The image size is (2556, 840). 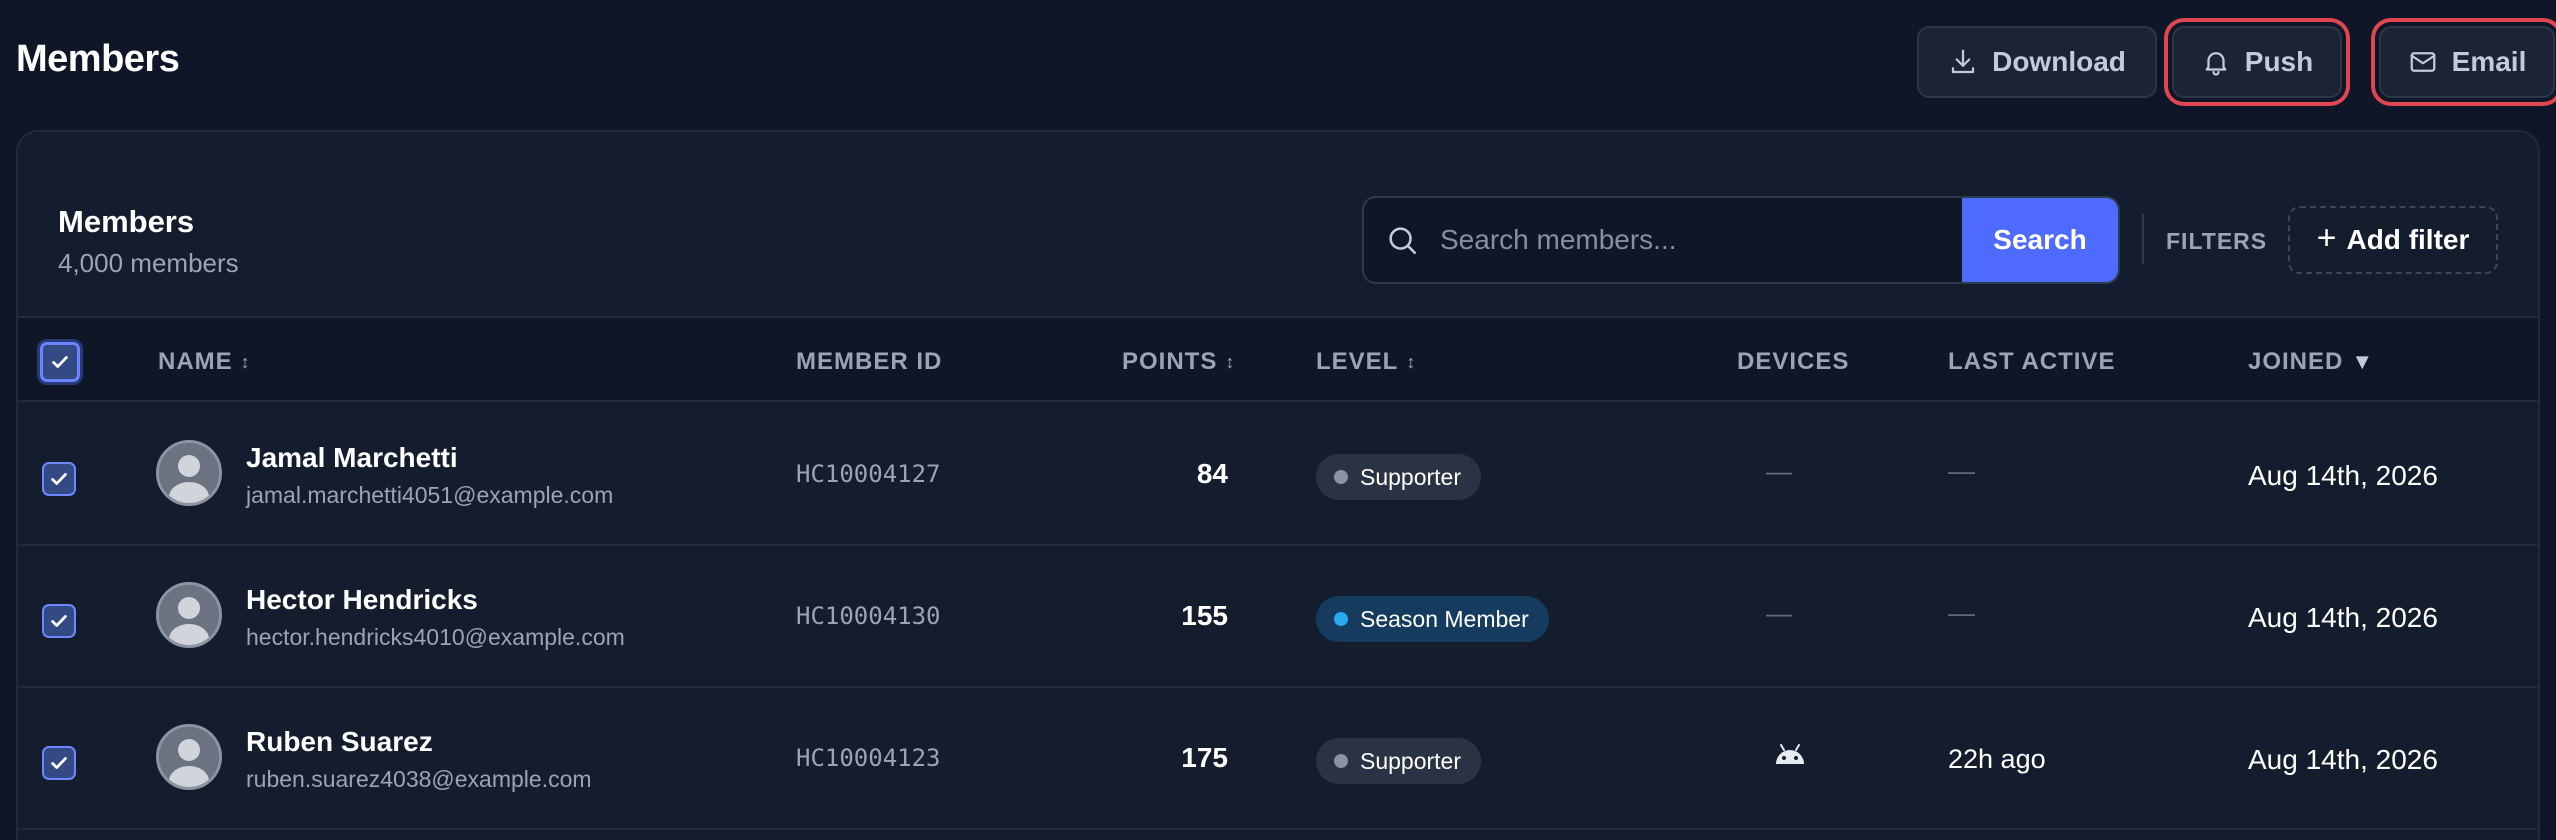 I want to click on select-all-checkbox, so click(x=60, y=362).